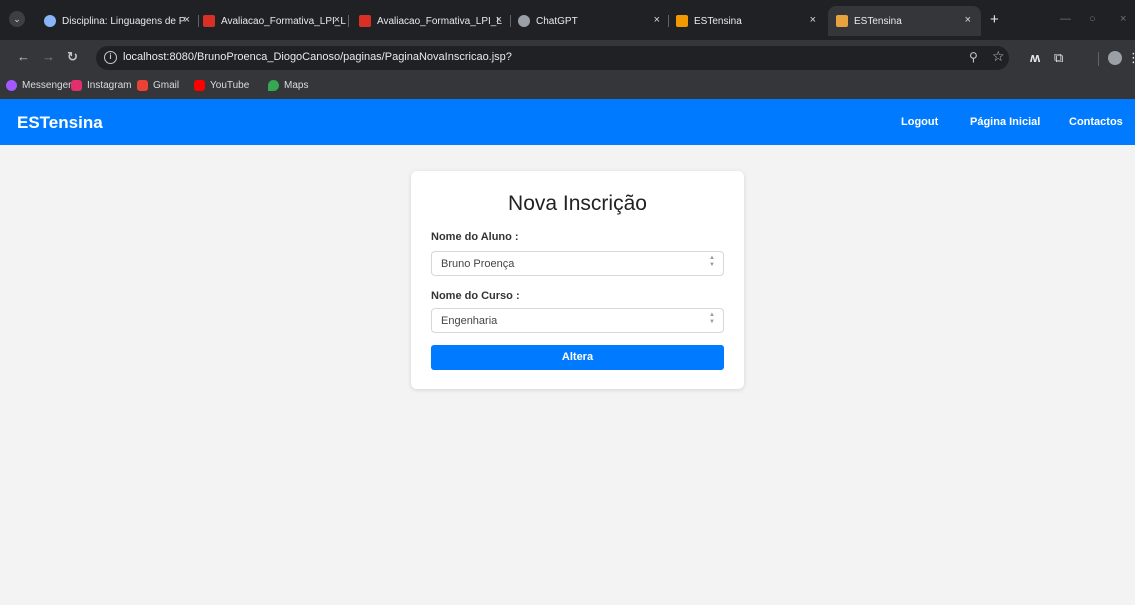  Describe the element at coordinates (23, 57) in the screenshot. I see `back-icon: ←` at that location.